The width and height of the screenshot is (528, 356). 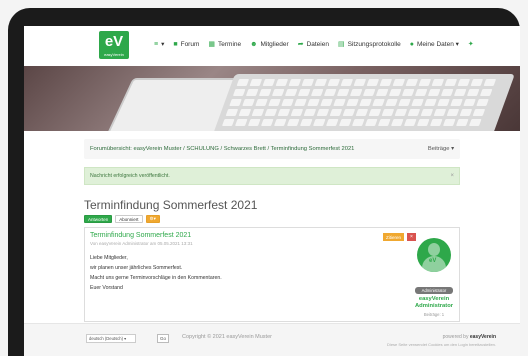 I want to click on subscribed-label: Abonniert, so click(x=129, y=219).